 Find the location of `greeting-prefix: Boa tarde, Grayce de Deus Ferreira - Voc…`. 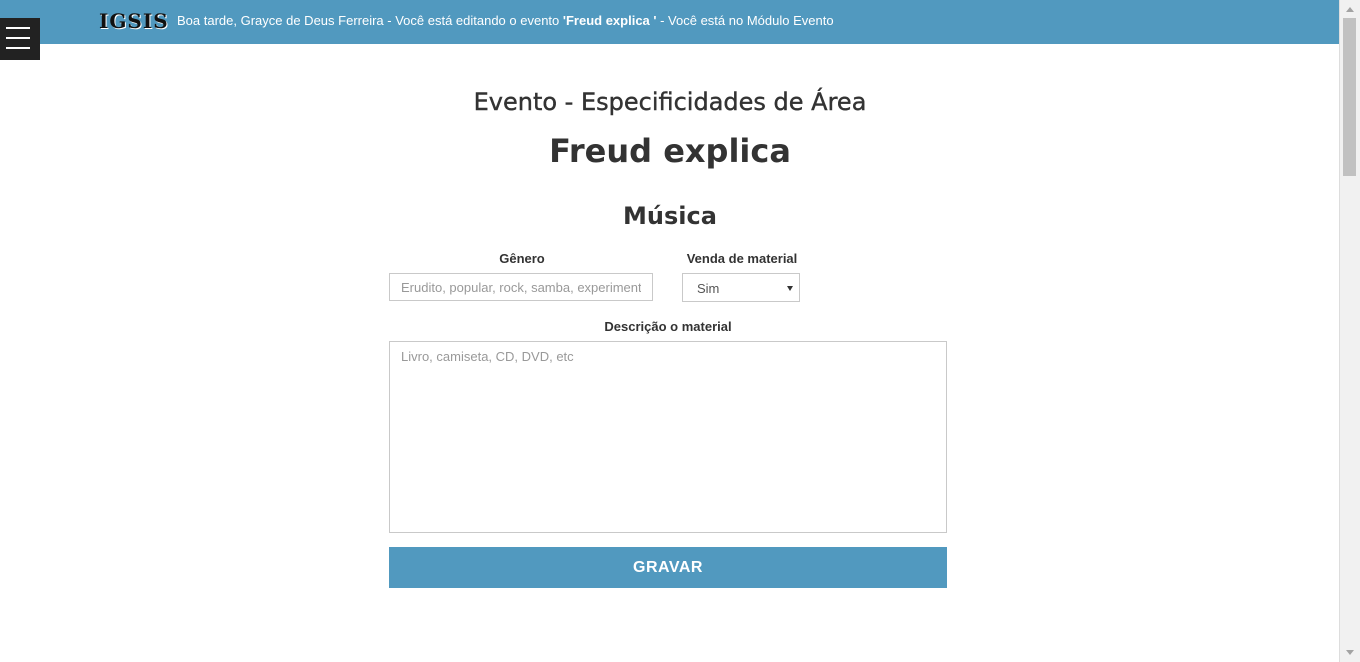

greeting-prefix: Boa tarde, Grayce de Deus Ferreira - Voc… is located at coordinates (370, 20).